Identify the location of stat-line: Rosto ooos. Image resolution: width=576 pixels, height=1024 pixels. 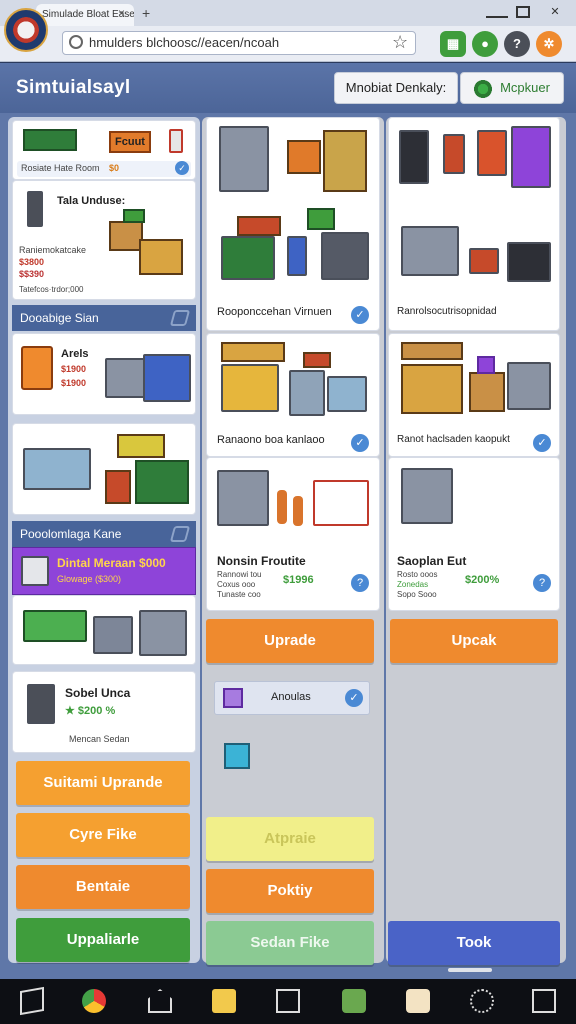
(417, 574).